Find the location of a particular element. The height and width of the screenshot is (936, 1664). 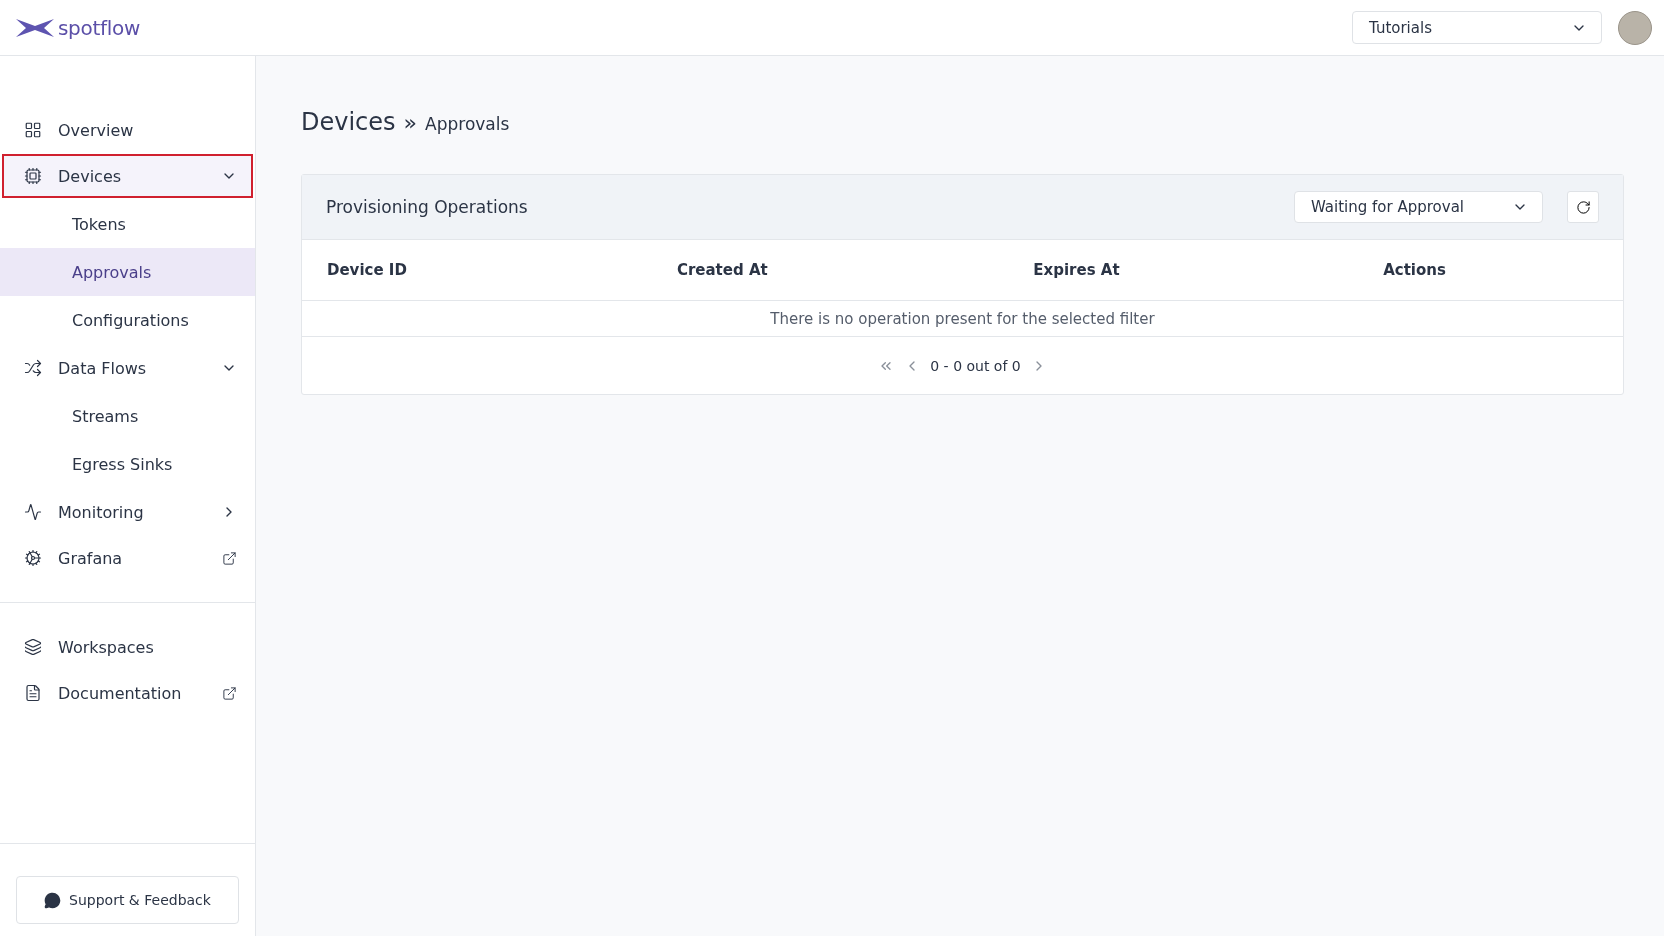

sidebar-subitem: Egress Sinks is located at coordinates (127, 464).